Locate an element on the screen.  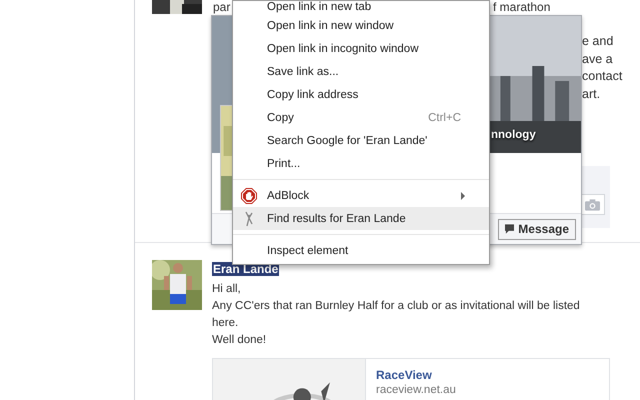
post-text: art. is located at coordinates (592, 94).